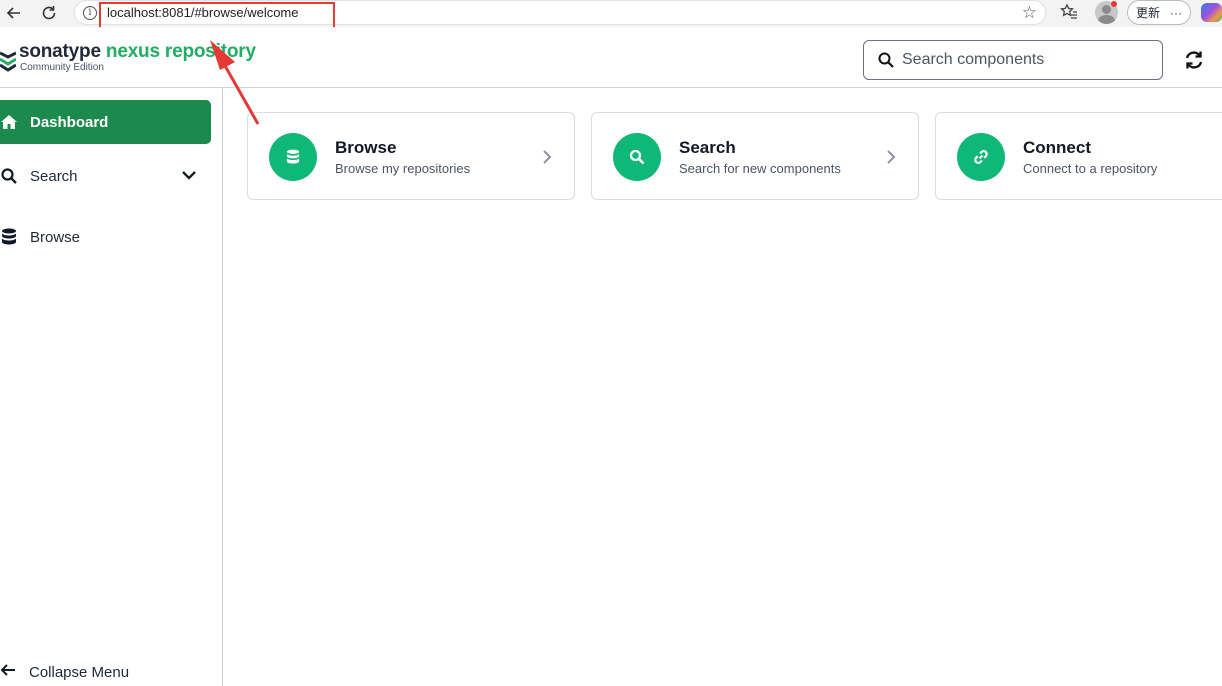 Image resolution: width=1222 pixels, height=686 pixels. Describe the element at coordinates (760, 168) in the screenshot. I see `card-description: Search for new components` at that location.